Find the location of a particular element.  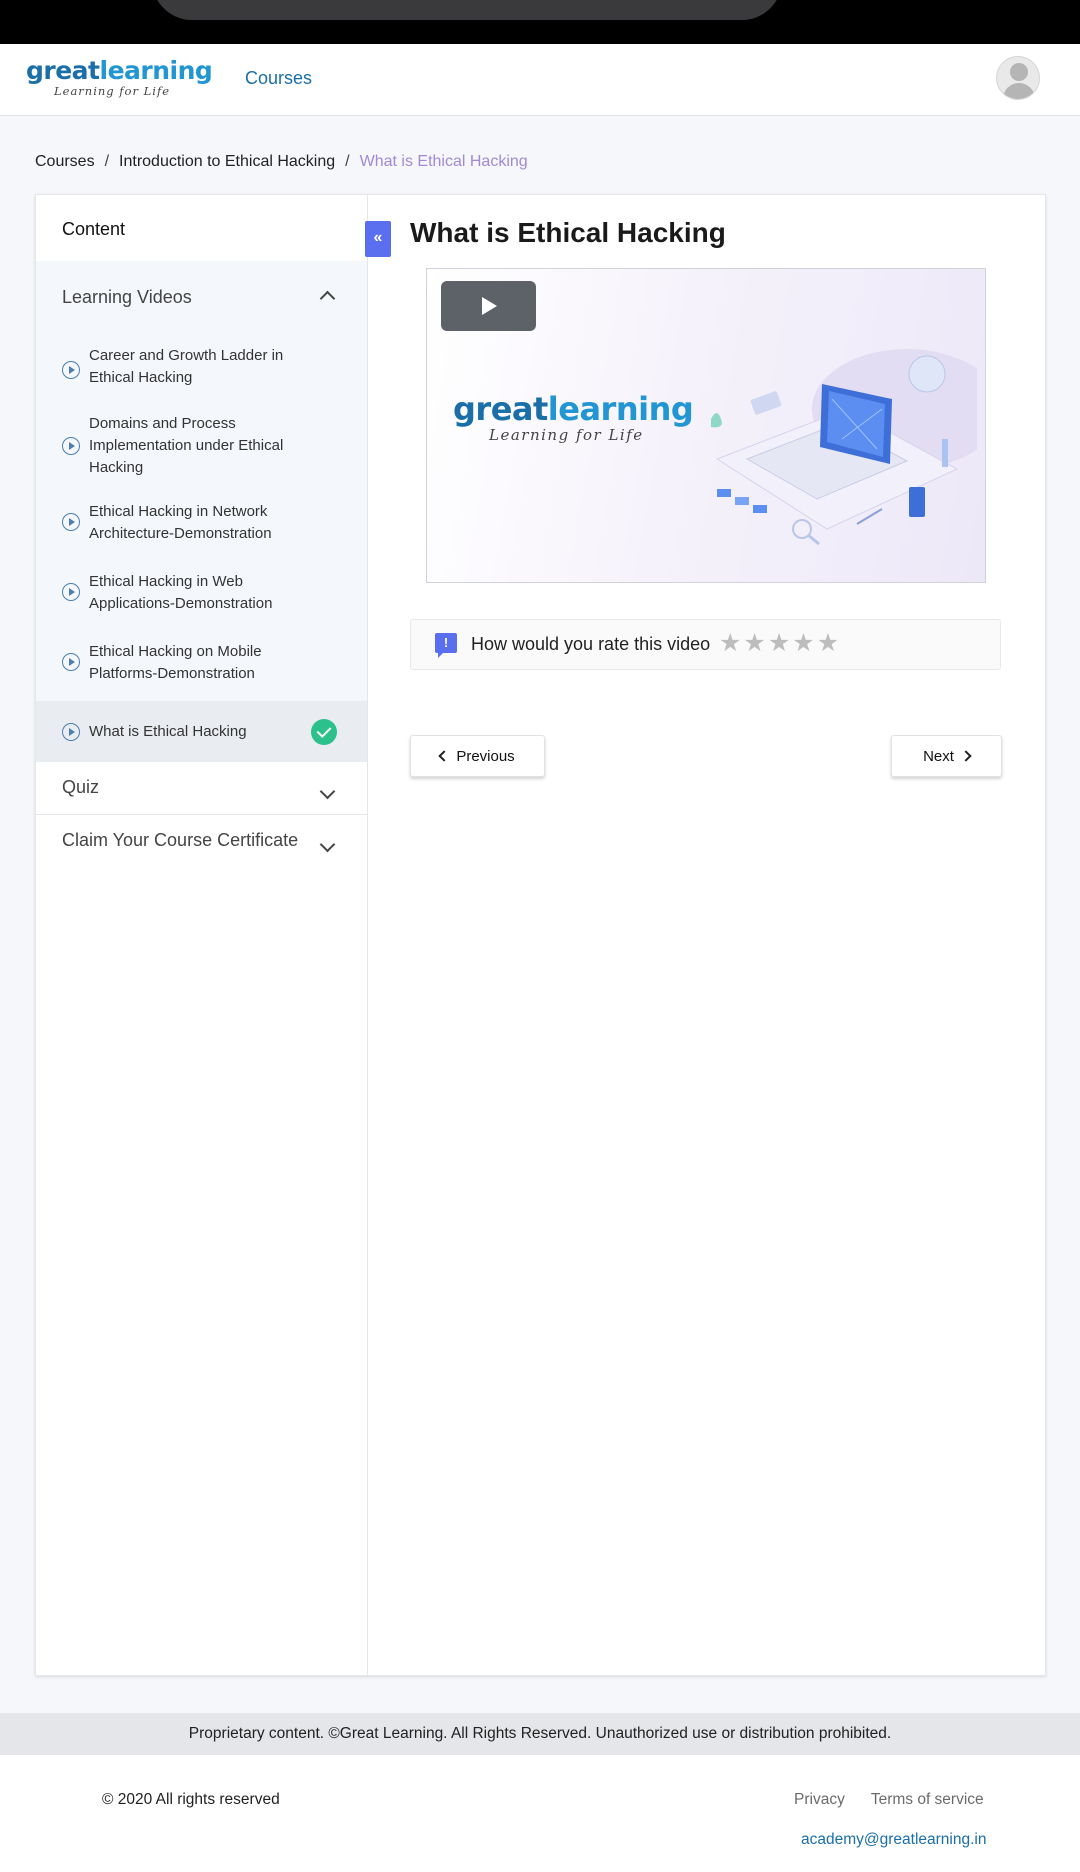

rating-prompt: How would you rate this video is located at coordinates (591, 644).